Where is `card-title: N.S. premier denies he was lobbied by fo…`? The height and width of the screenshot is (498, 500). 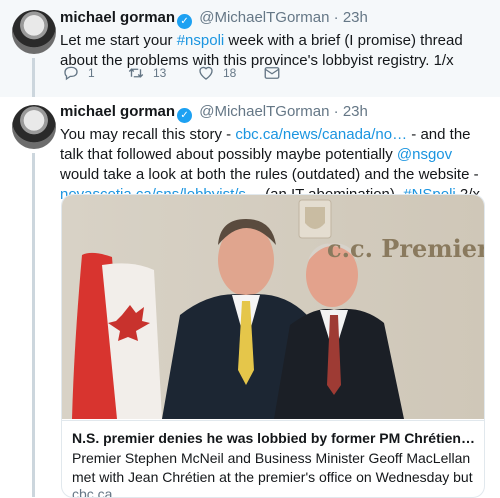
card-title: N.S. premier denies he was lobbied by fo… is located at coordinates (274, 438).